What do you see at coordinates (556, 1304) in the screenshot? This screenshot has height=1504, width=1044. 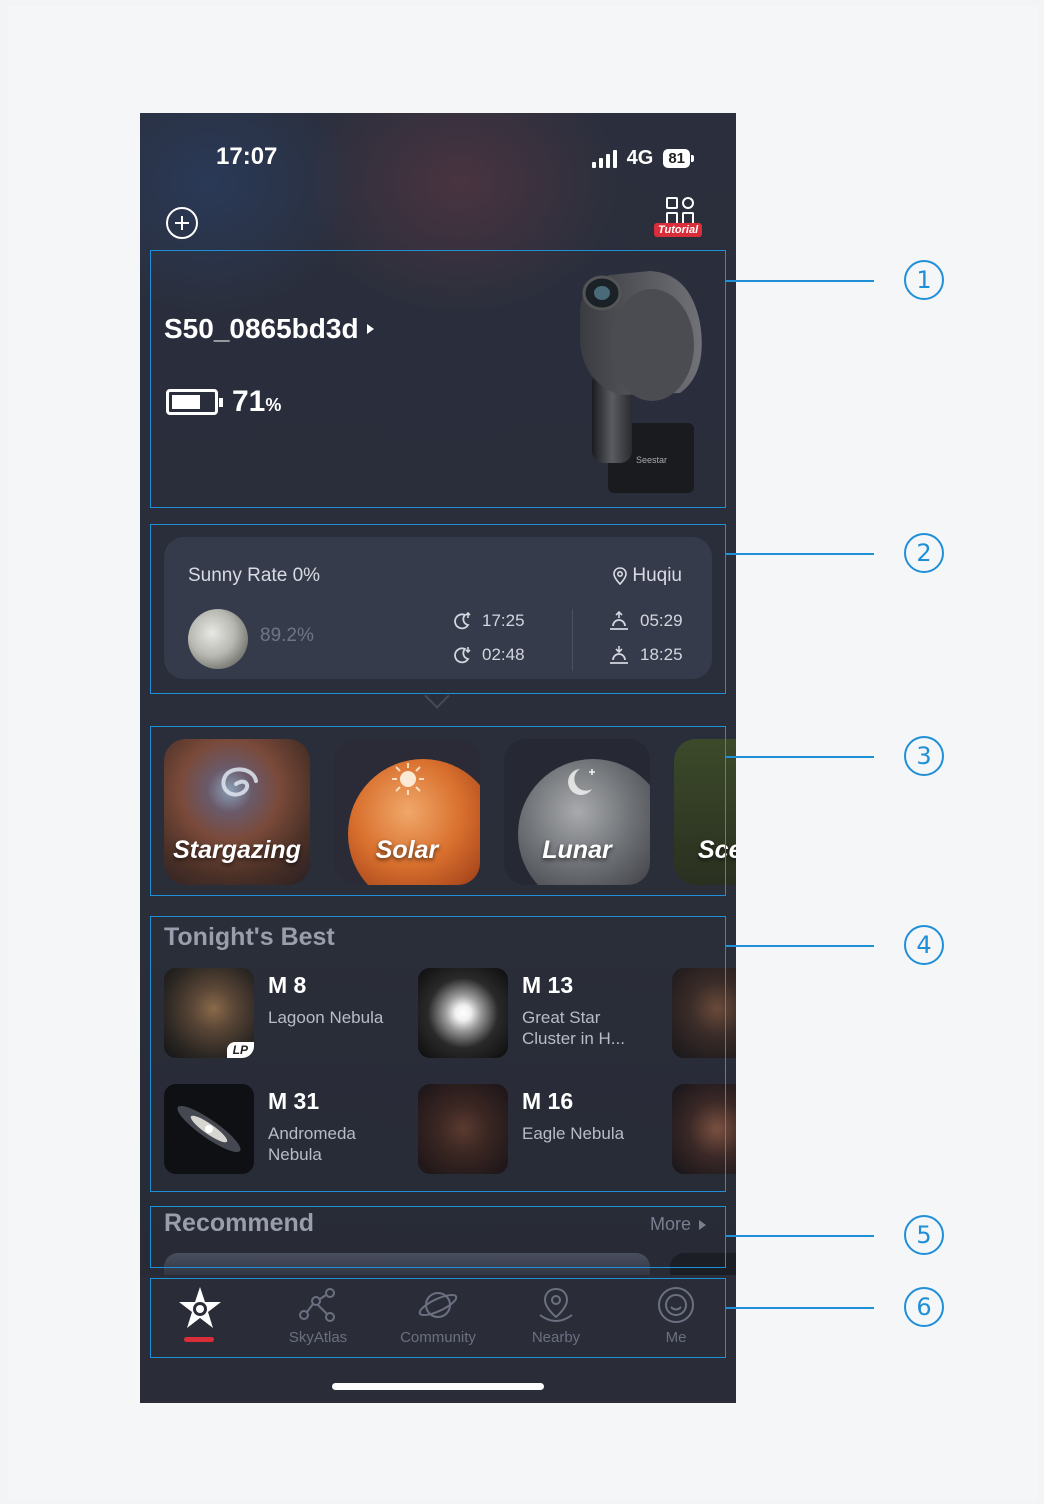 I see `nearby-pin-icon` at bounding box center [556, 1304].